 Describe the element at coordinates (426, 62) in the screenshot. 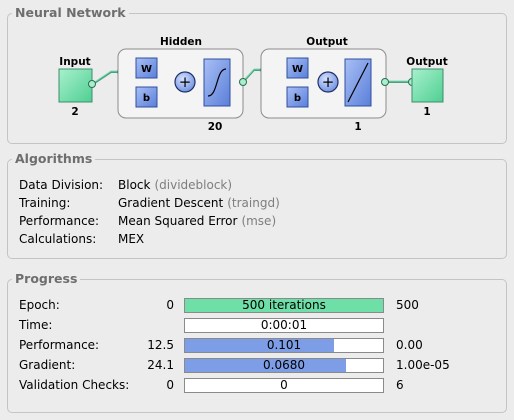

I see `output-label: Output` at that location.